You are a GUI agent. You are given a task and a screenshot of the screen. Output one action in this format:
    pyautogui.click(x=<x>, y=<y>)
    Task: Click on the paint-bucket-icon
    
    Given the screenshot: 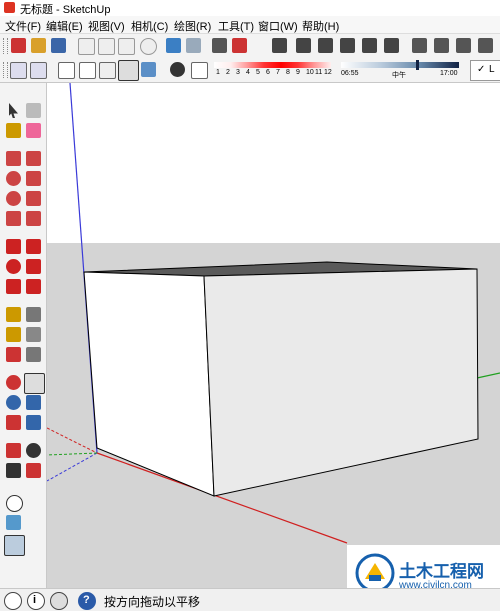 What is the action you would take?
    pyautogui.click(x=13, y=130)
    